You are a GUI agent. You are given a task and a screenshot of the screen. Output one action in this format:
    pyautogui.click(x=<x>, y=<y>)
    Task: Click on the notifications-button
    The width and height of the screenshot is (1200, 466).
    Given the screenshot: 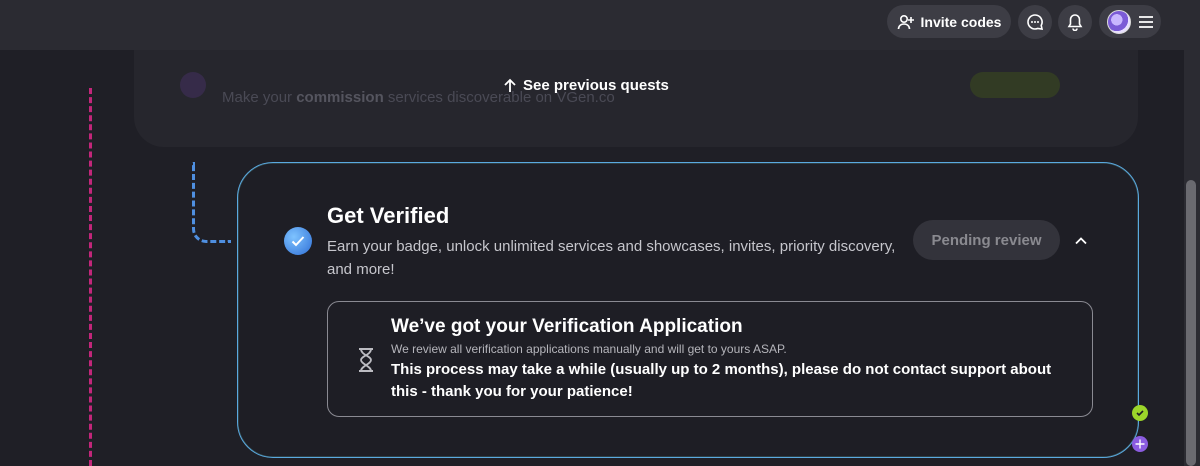 What is the action you would take?
    pyautogui.click(x=1075, y=22)
    